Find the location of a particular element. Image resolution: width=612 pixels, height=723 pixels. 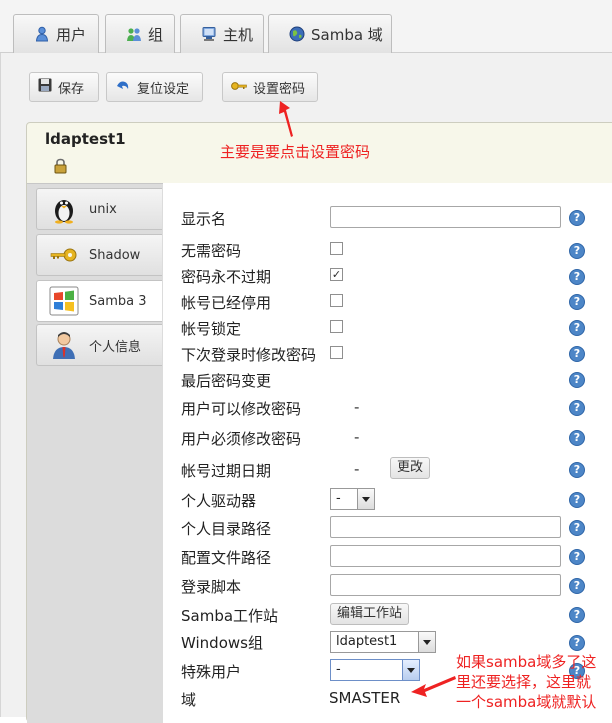

set-password-arrow is located at coordinates (286, 119).